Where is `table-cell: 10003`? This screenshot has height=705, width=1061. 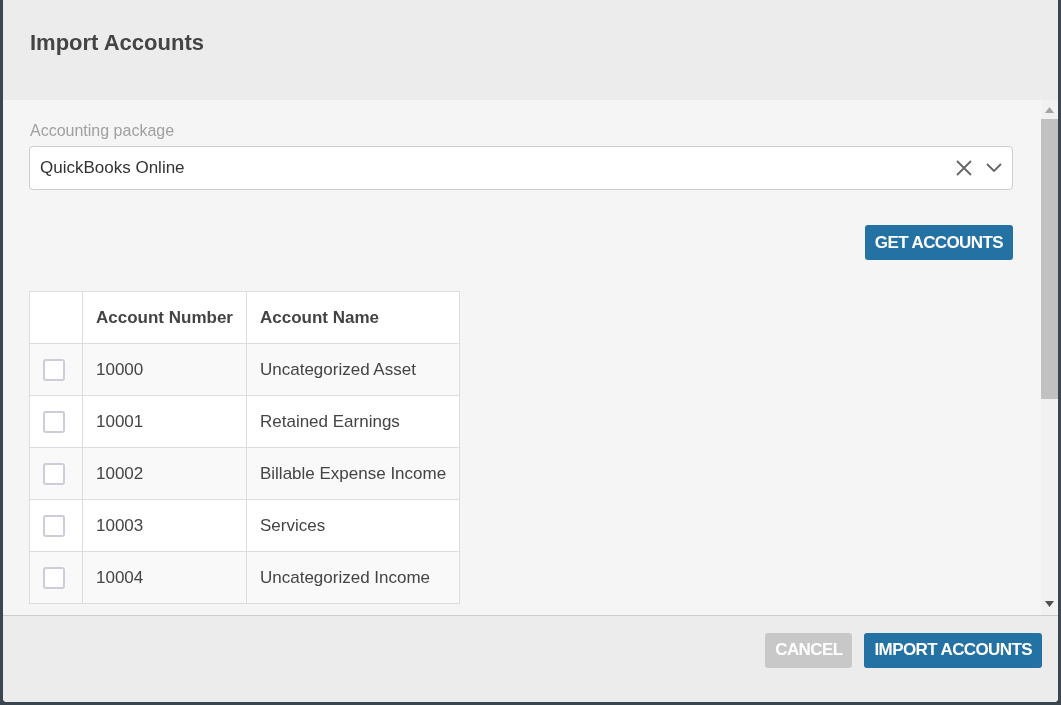
table-cell: 10003 is located at coordinates (164, 525).